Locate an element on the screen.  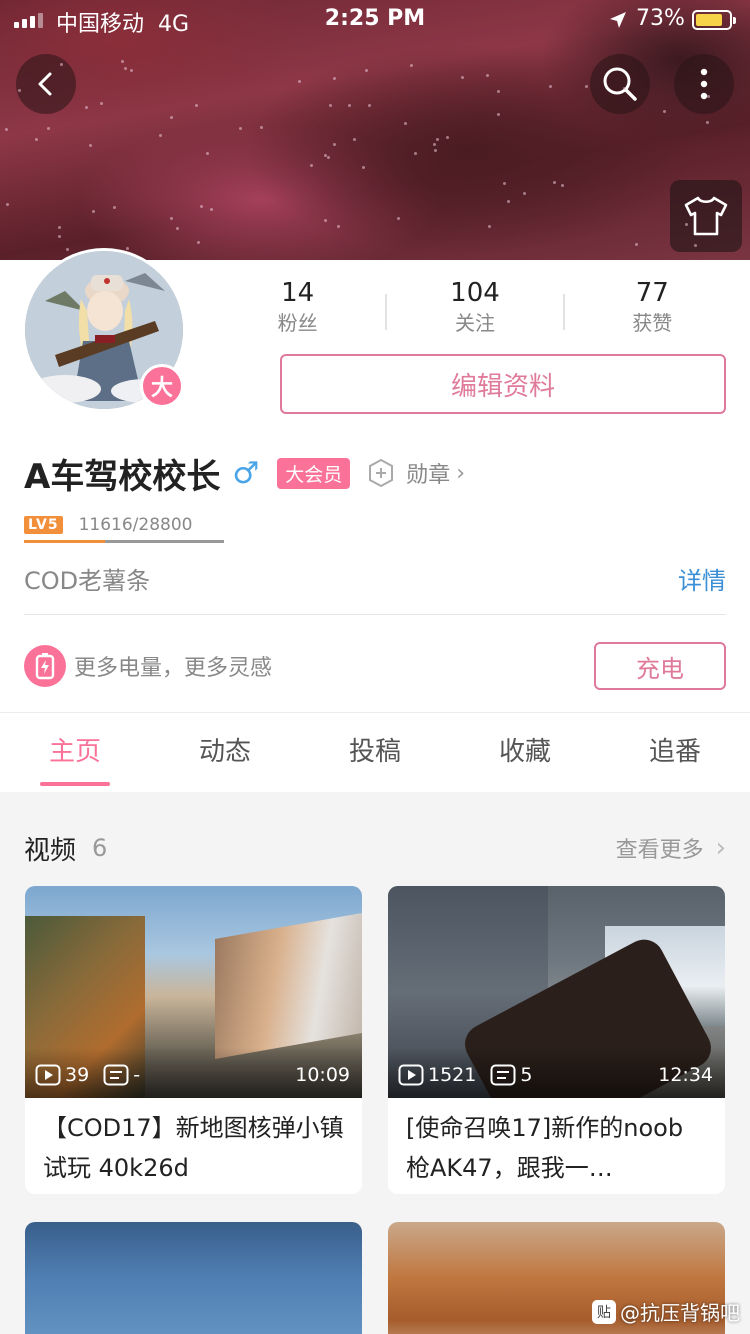
video-thumbnail: 39 - 10:09 is located at coordinates (193, 992).